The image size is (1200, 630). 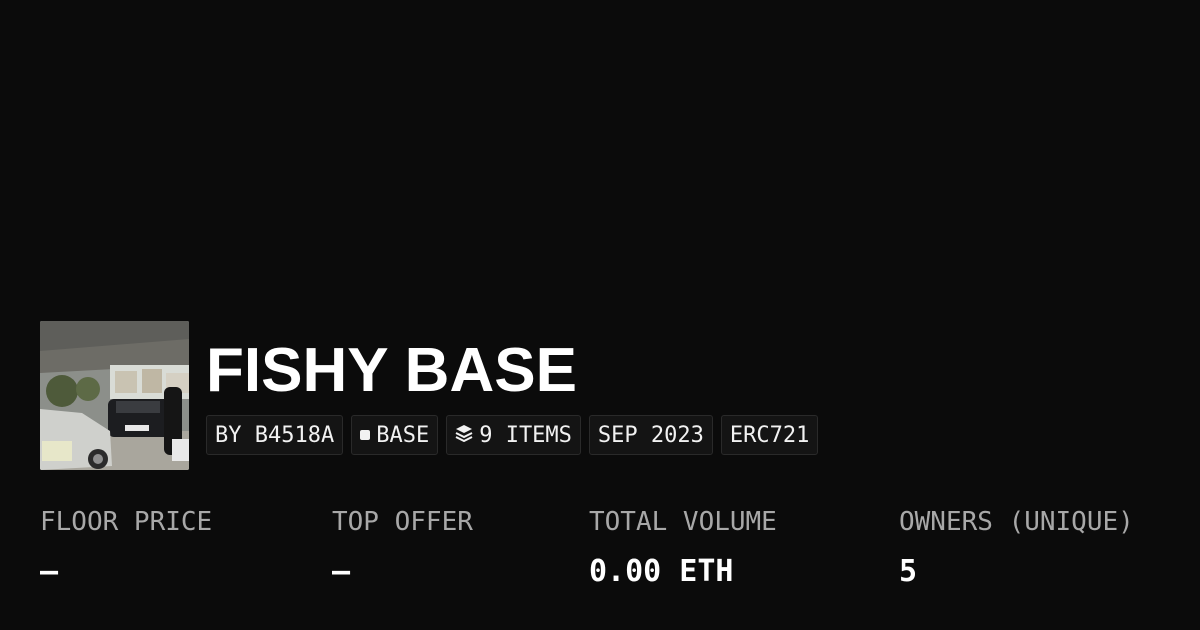 I want to click on floor-price-value: —, so click(x=49, y=571).